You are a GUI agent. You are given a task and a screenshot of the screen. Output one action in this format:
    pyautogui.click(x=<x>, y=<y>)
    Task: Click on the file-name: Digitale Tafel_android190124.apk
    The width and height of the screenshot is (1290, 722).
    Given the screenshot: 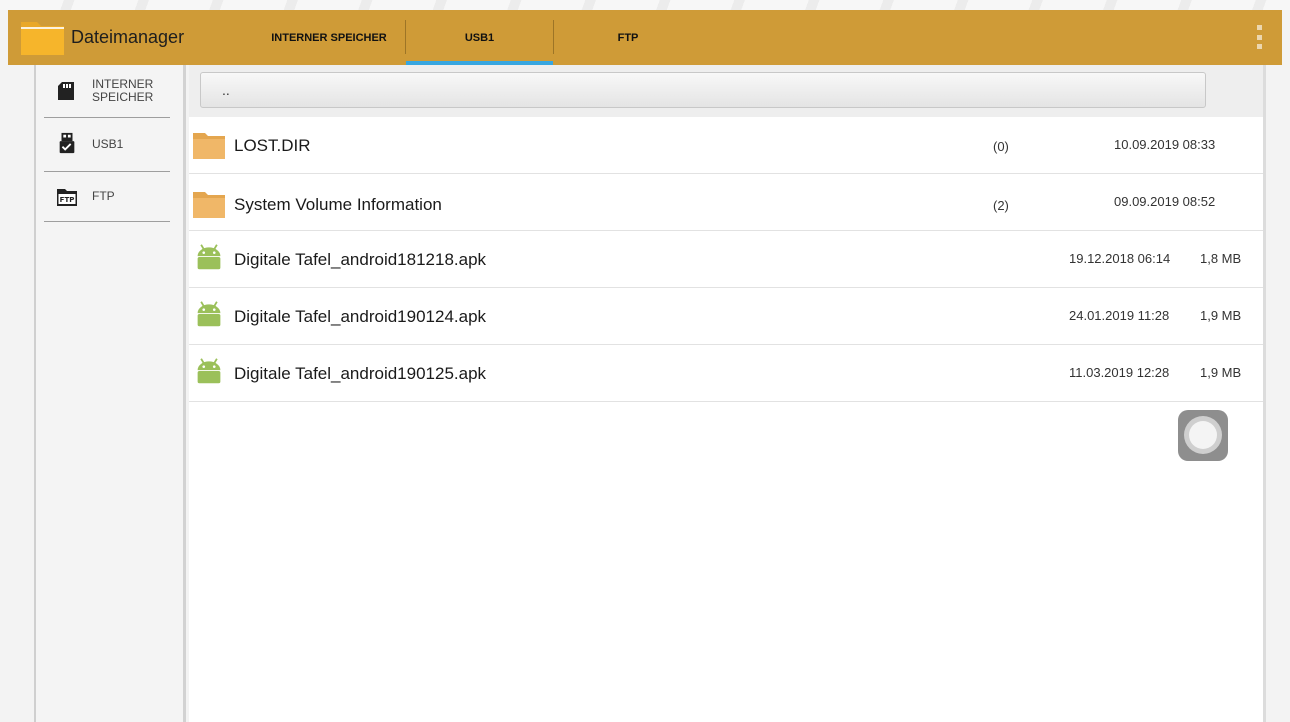 What is the action you would take?
    pyautogui.click(x=360, y=316)
    